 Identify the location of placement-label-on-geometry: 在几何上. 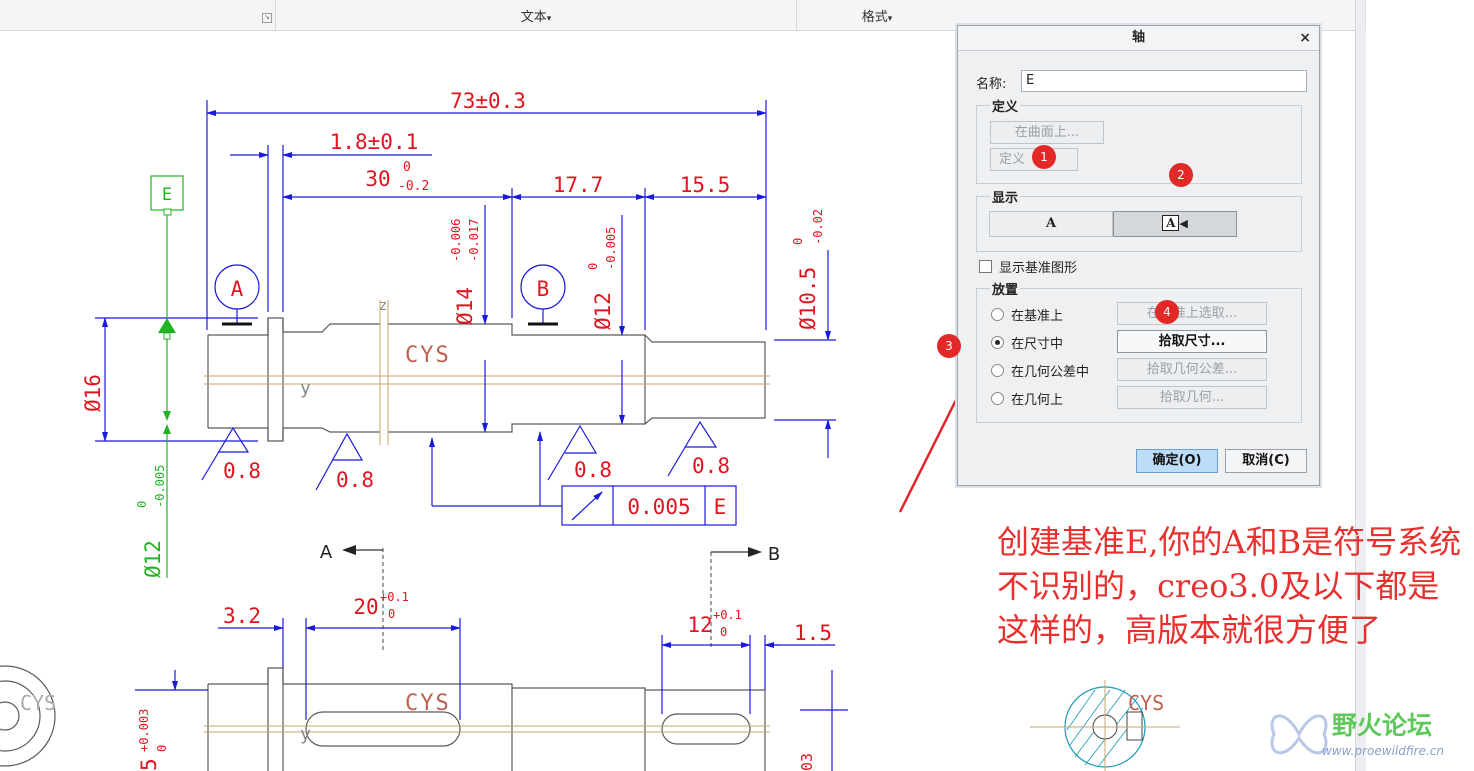
(1037, 400).